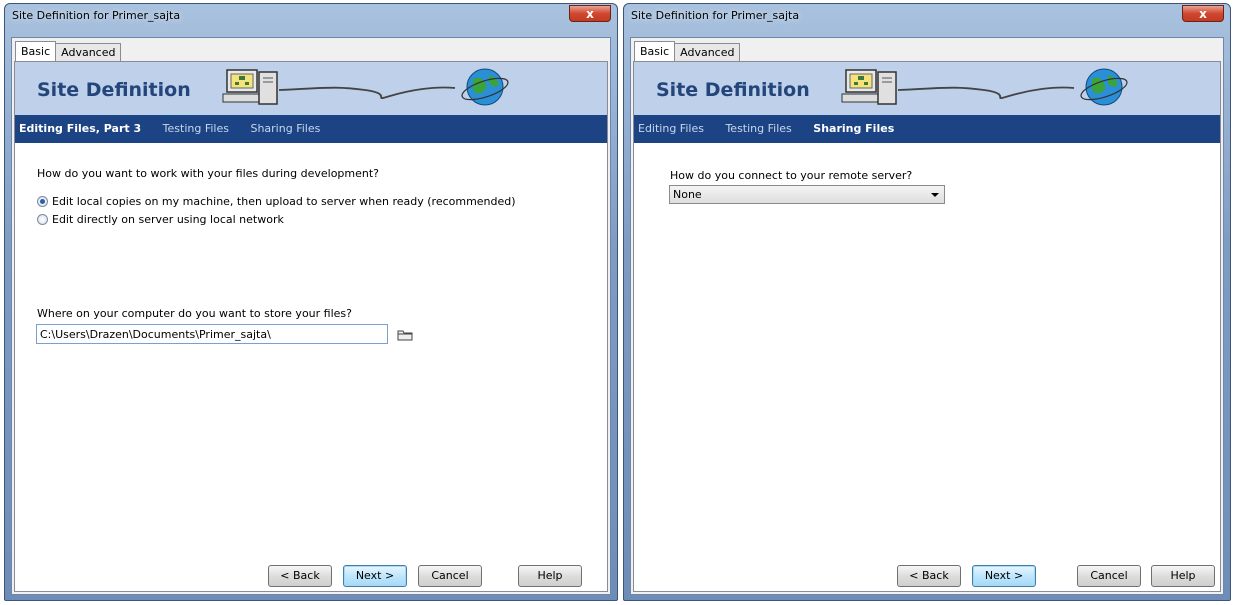  What do you see at coordinates (42, 219) in the screenshot?
I see `radio-unselected` at bounding box center [42, 219].